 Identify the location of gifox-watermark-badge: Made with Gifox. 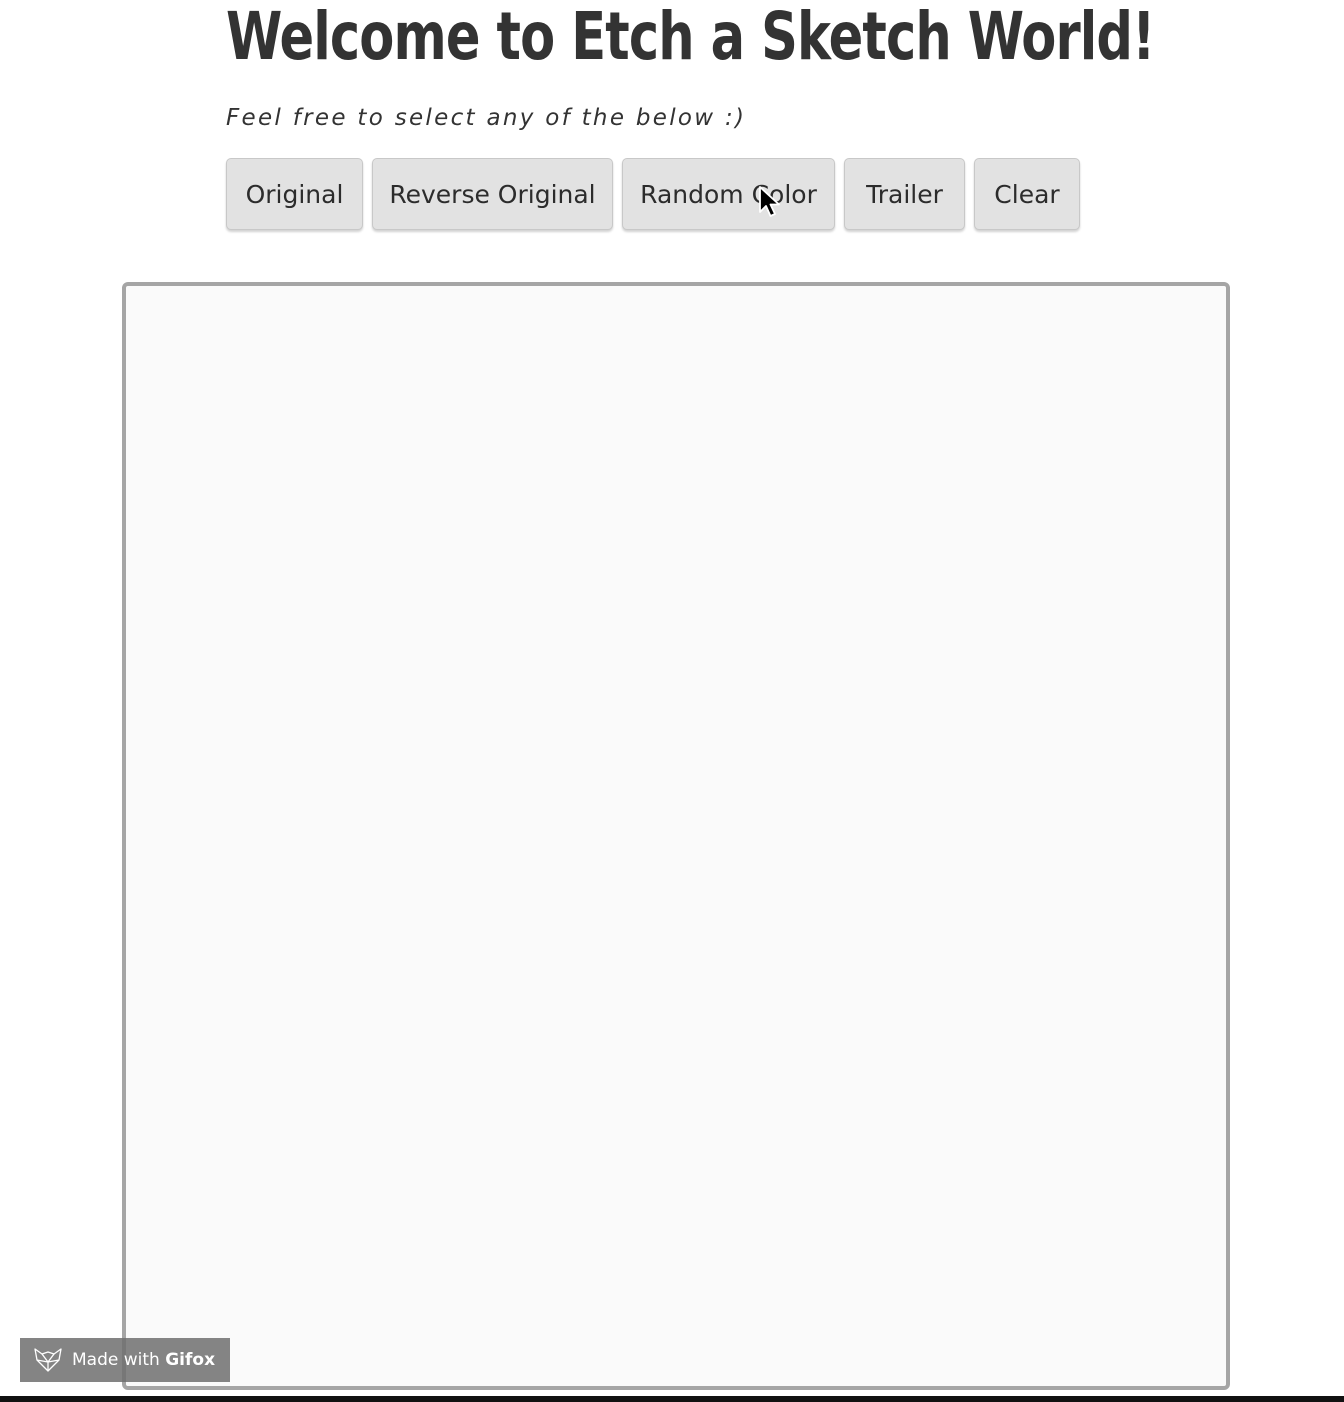
(125, 1360).